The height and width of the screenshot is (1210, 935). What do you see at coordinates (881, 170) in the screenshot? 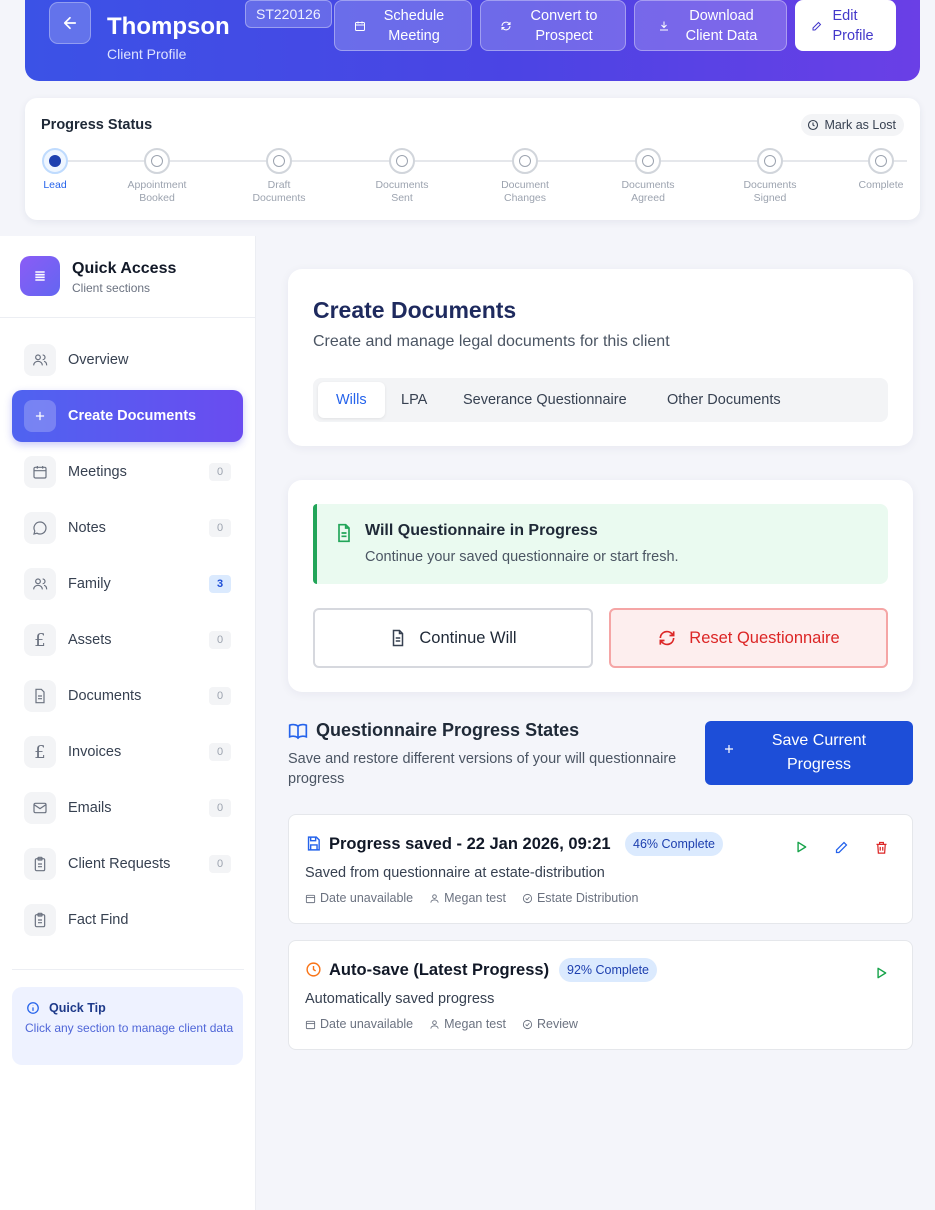
I see `progress-step-complete: Complete` at bounding box center [881, 170].